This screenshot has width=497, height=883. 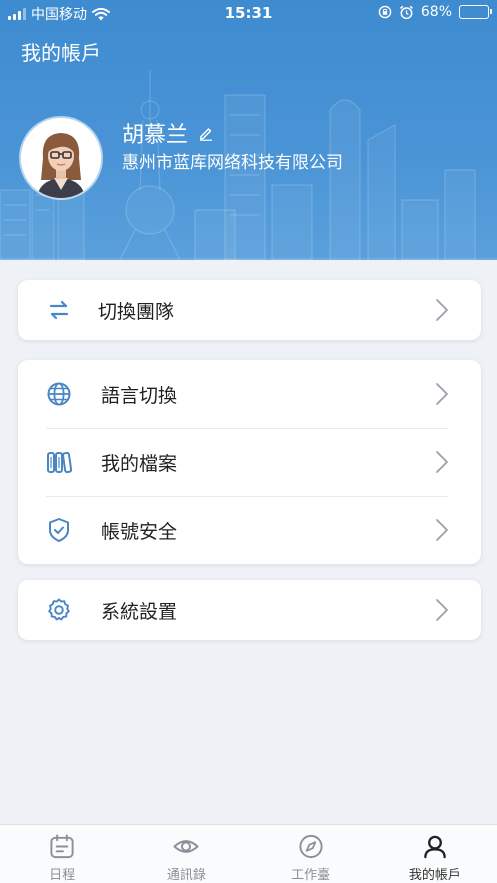 What do you see at coordinates (311, 846) in the screenshot?
I see `compass-icon` at bounding box center [311, 846].